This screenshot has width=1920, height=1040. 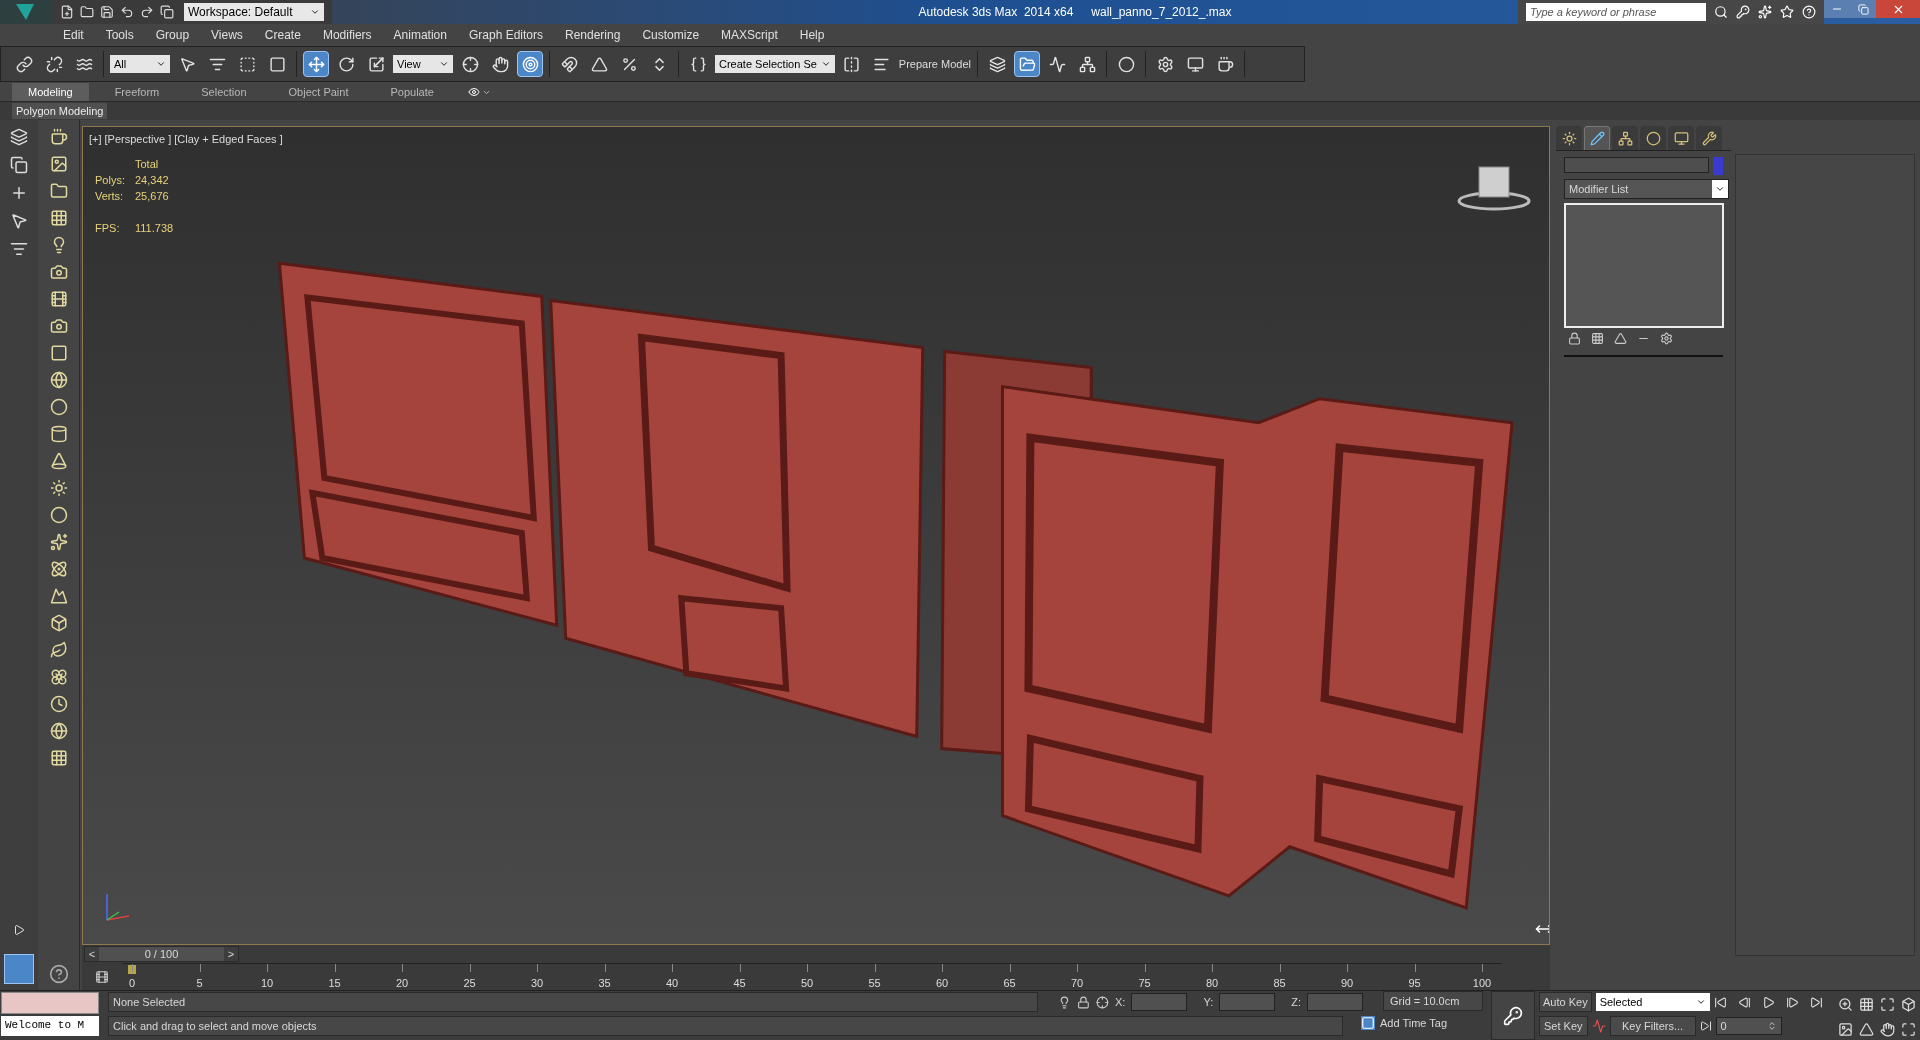 I want to click on frame-label: 20, so click(x=402, y=983).